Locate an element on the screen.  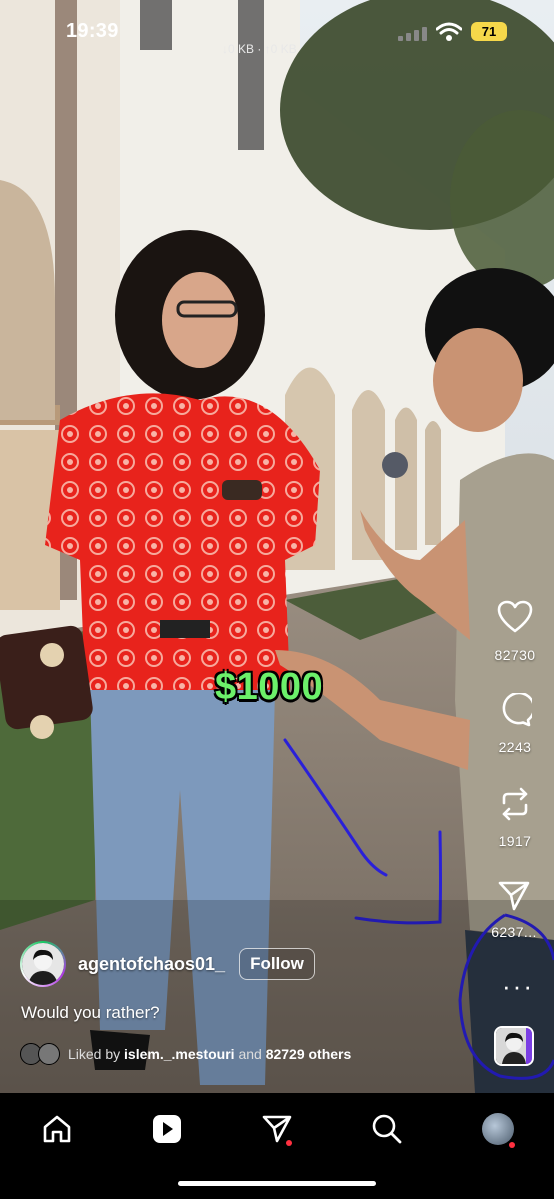
status-time: 19:39 is located at coordinates (92, 31).